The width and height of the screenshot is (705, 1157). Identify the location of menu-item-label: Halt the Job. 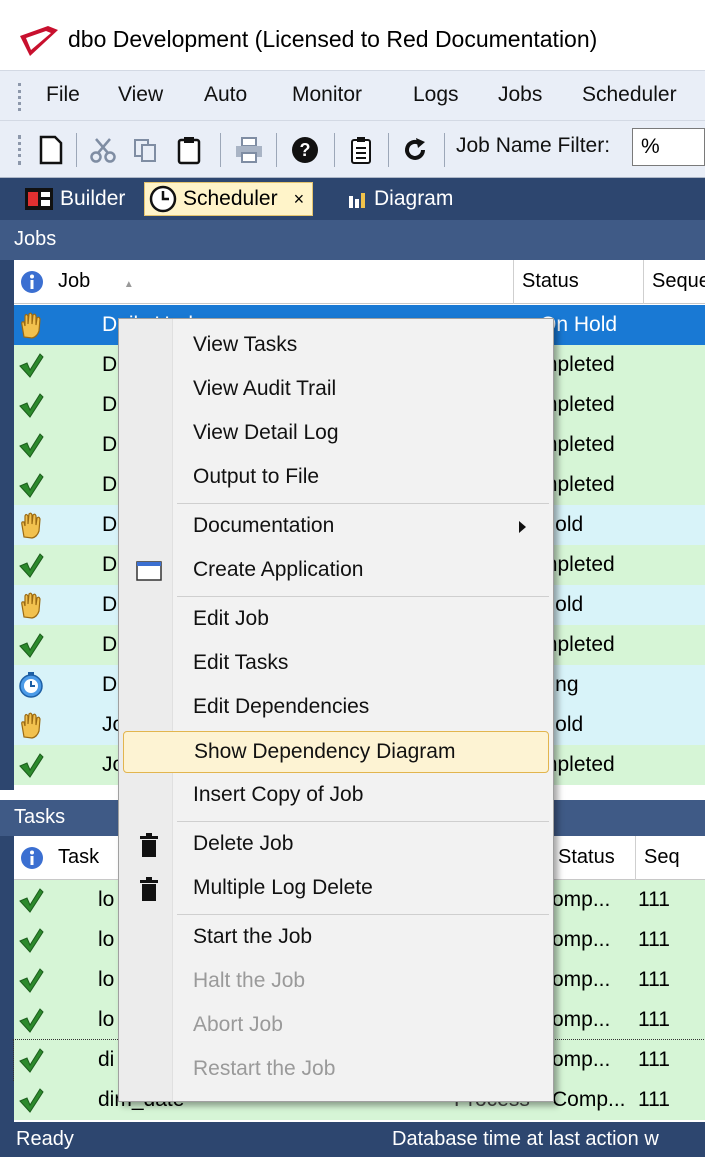
(249, 980).